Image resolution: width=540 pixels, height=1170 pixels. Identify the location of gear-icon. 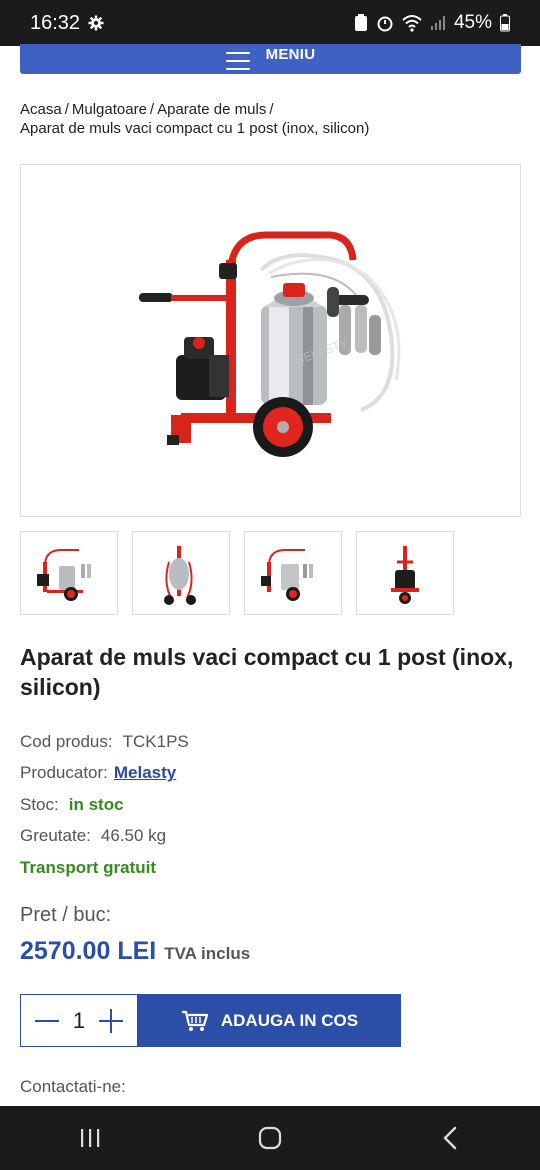
(96, 23).